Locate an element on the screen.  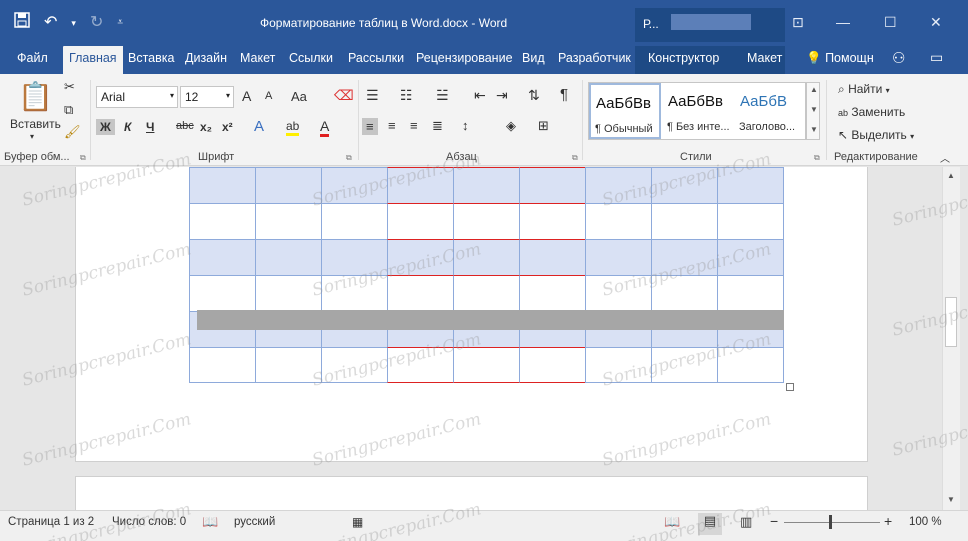
tab-mailings: Рассылки is located at coordinates (376, 58).